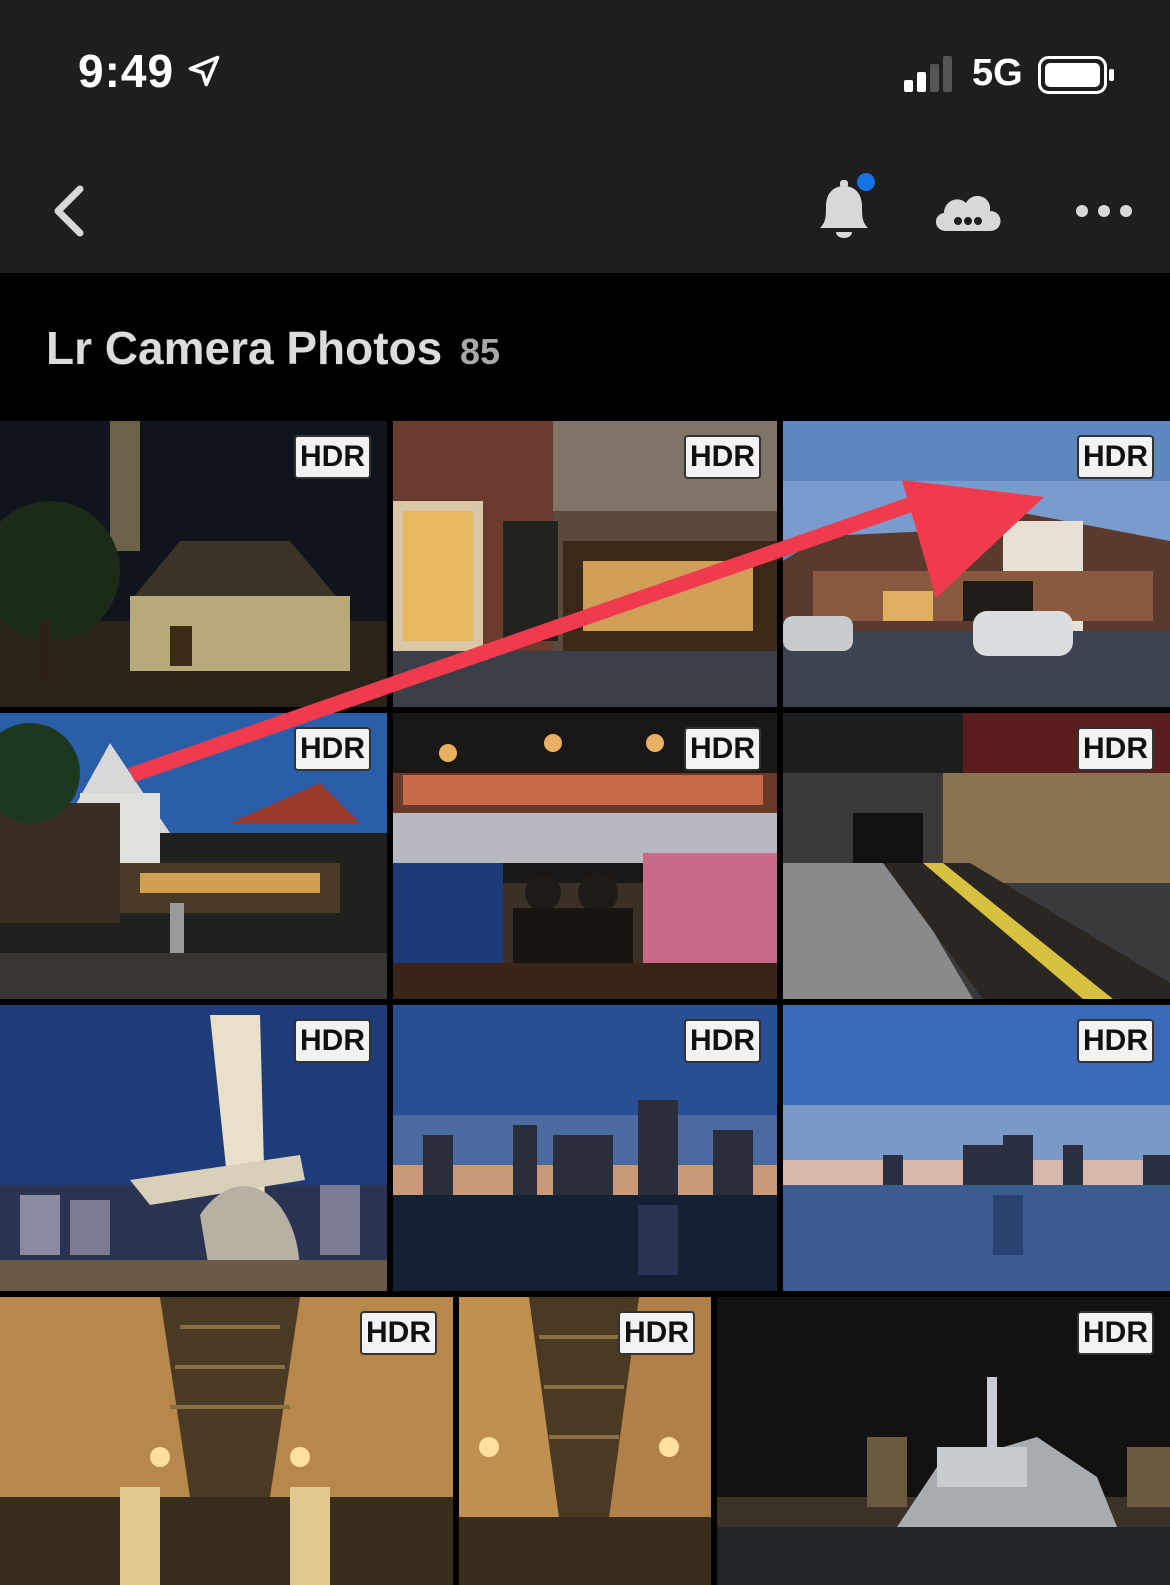 The height and width of the screenshot is (1585, 1170). What do you see at coordinates (847, 205) in the screenshot?
I see `bell-icon` at bounding box center [847, 205].